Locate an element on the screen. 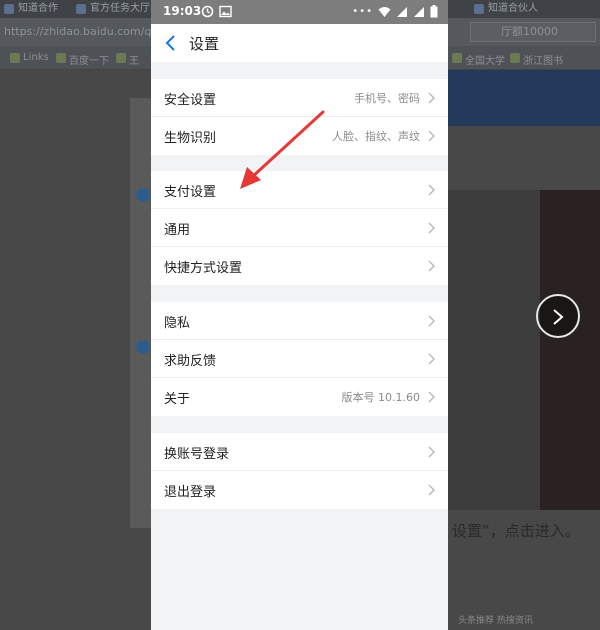 Image resolution: width=600 pixels, height=630 pixels. page-bottom-bar: 头条推荐 热搜资讯 is located at coordinates (495, 621).